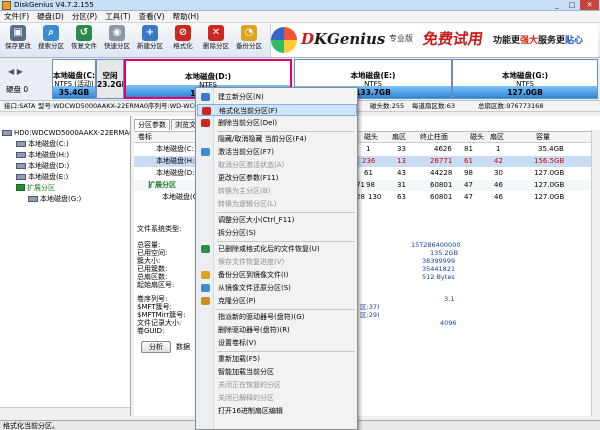  Describe the element at coordinates (155, 307) in the screenshot. I see `detail-label: $MFT簇号:` at that location.